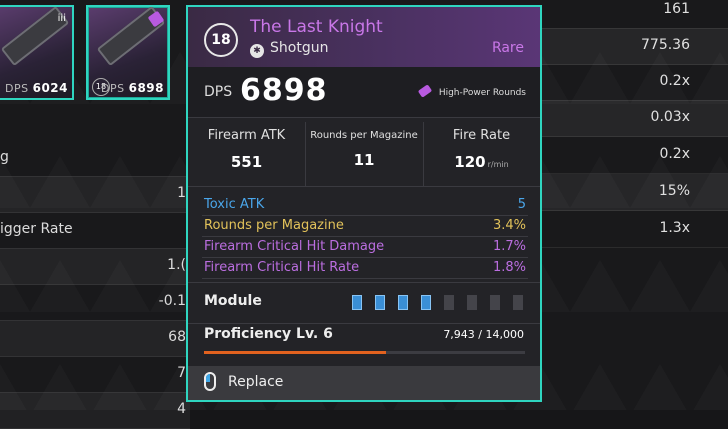  I want to click on left-stat-value: 68, so click(177, 337).